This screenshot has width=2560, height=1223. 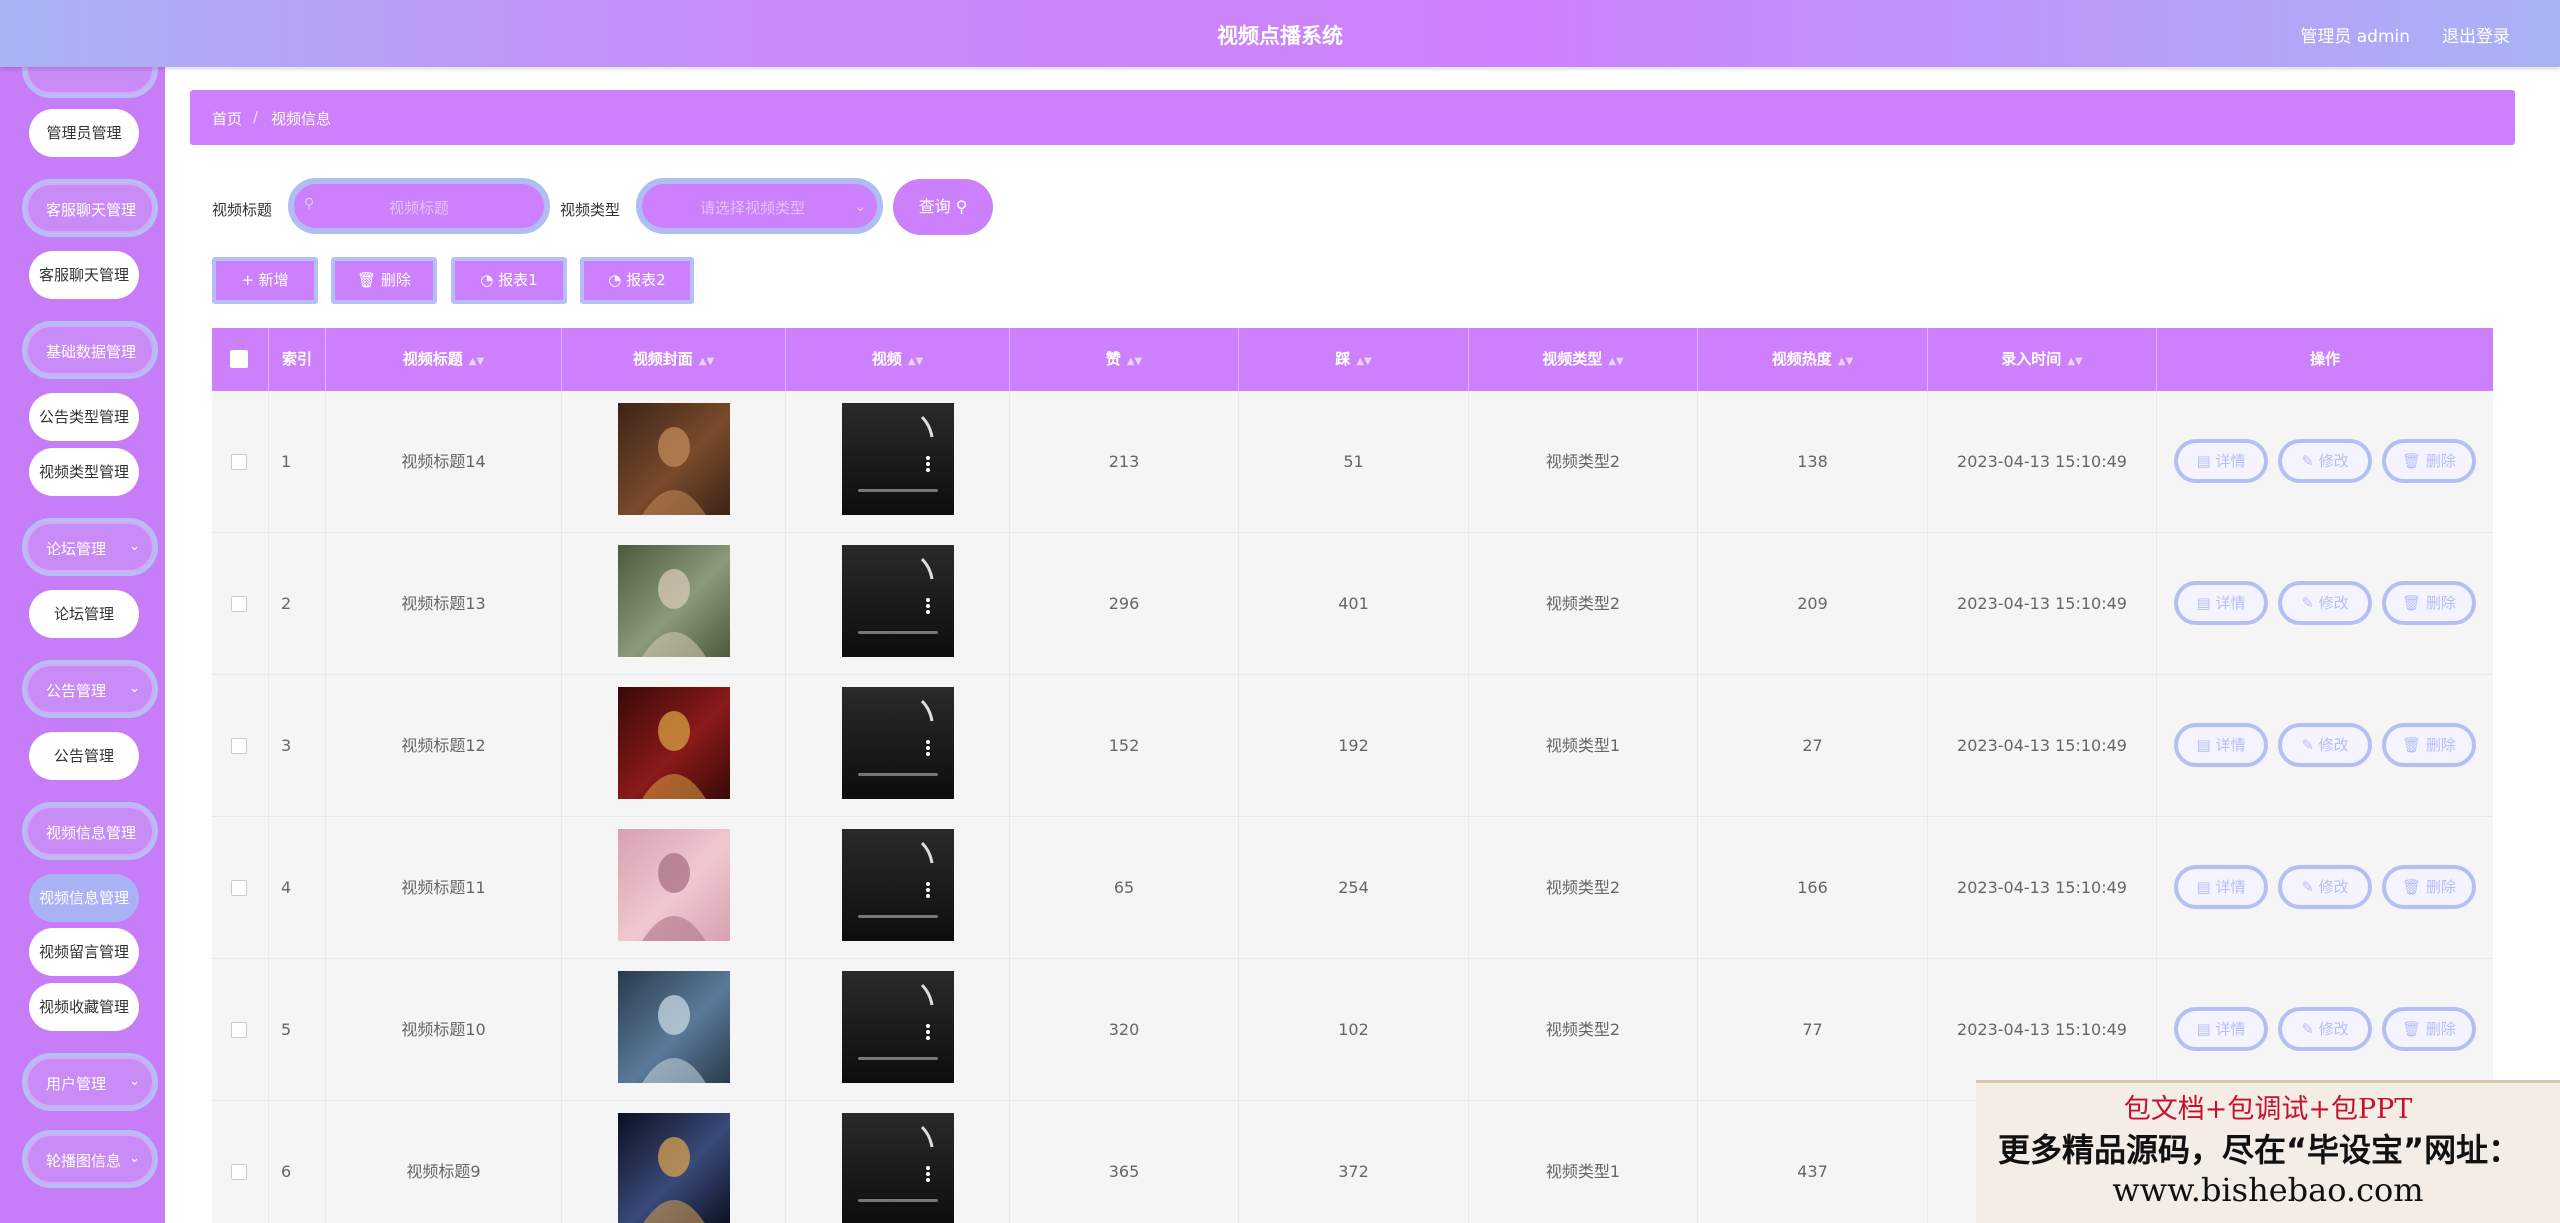 I want to click on header-type: 视频类型 ▲▼, so click(x=1583, y=359).